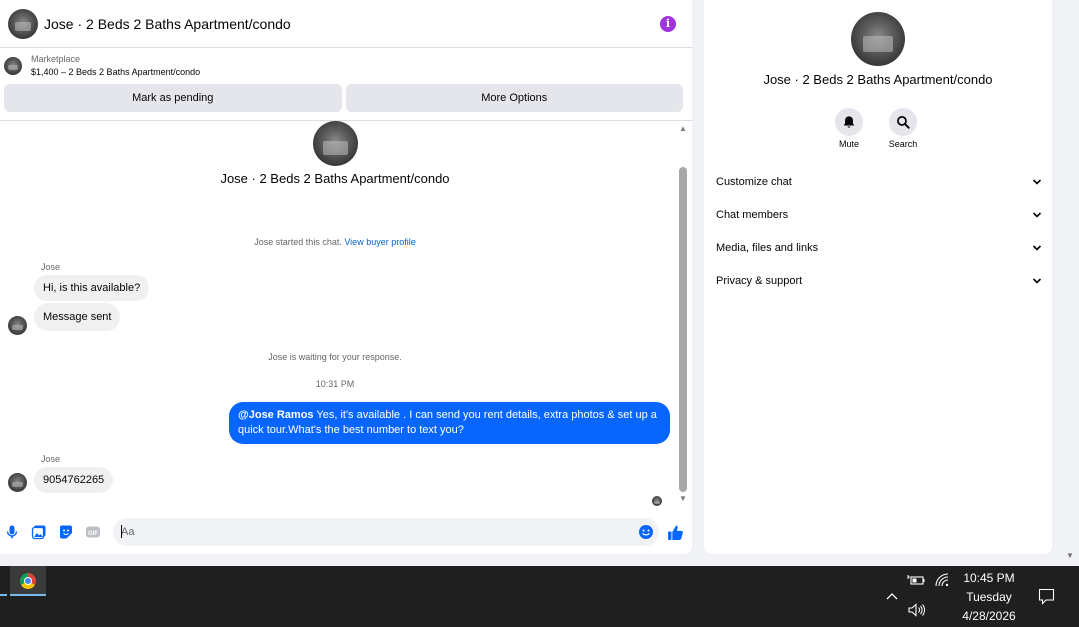 Image resolution: width=1079 pixels, height=627 pixels. I want to click on listing-thumbnail, so click(13, 66).